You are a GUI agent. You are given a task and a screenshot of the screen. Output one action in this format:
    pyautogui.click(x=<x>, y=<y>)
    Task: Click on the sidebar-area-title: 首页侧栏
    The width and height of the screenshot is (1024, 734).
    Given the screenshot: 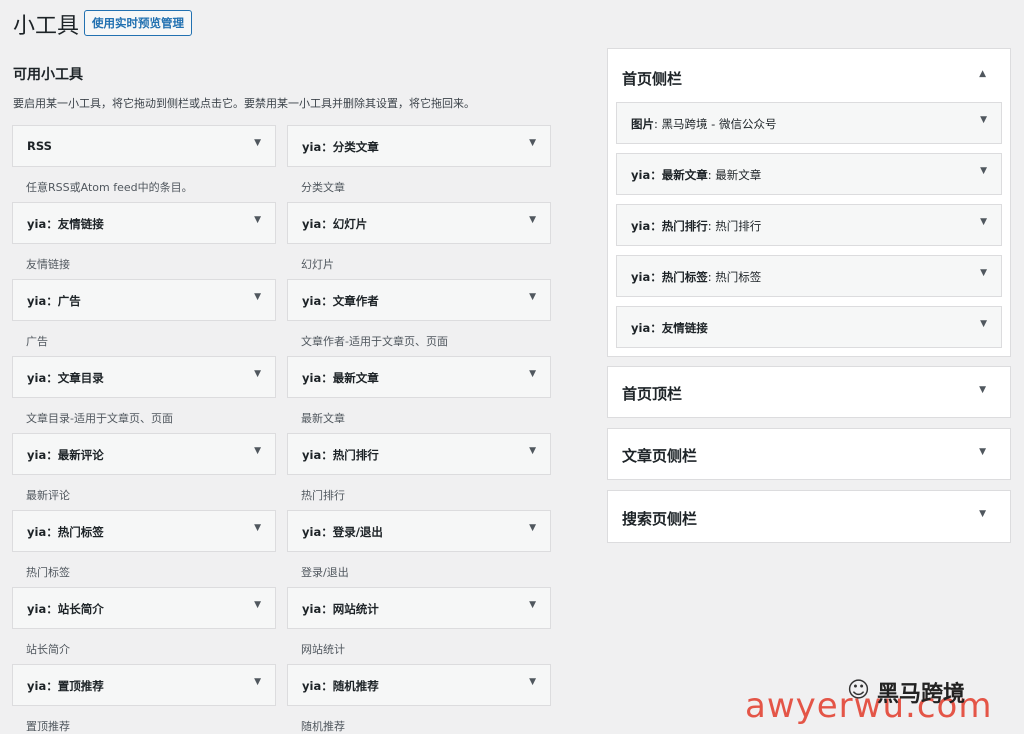 What is the action you would take?
    pyautogui.click(x=652, y=78)
    